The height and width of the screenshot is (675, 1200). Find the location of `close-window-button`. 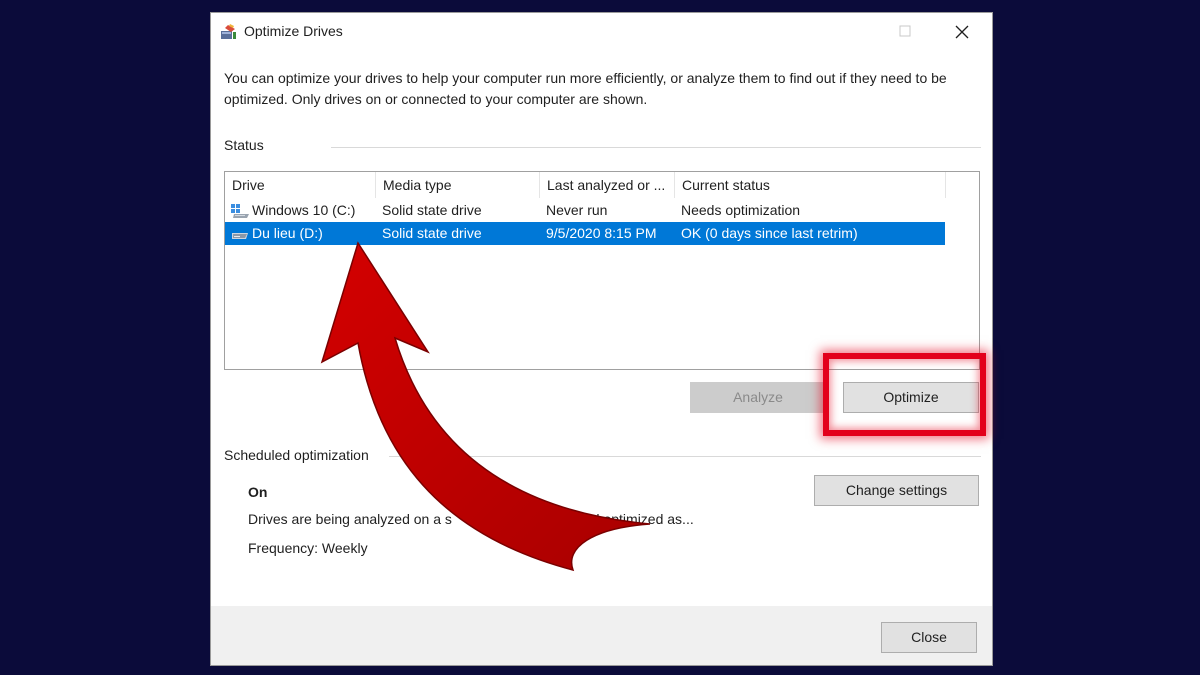

close-window-button is located at coordinates (962, 32).